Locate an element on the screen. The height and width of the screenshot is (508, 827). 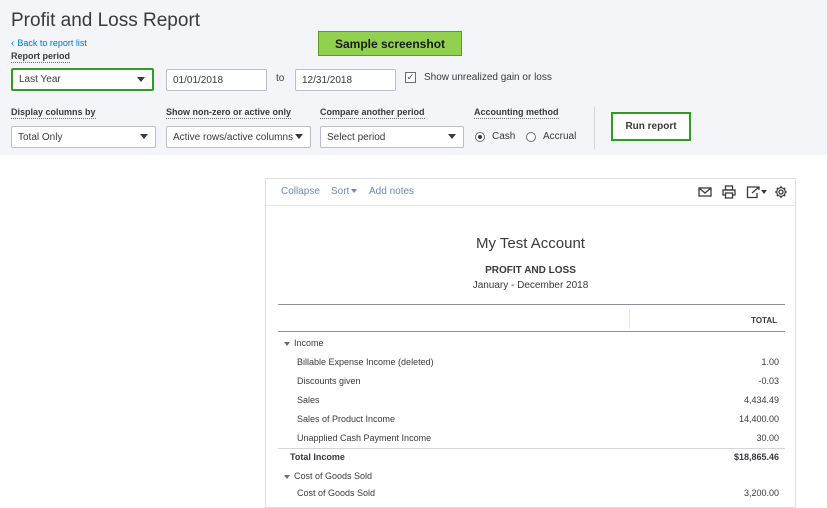
company-name: My Test Account is located at coordinates (530, 243).